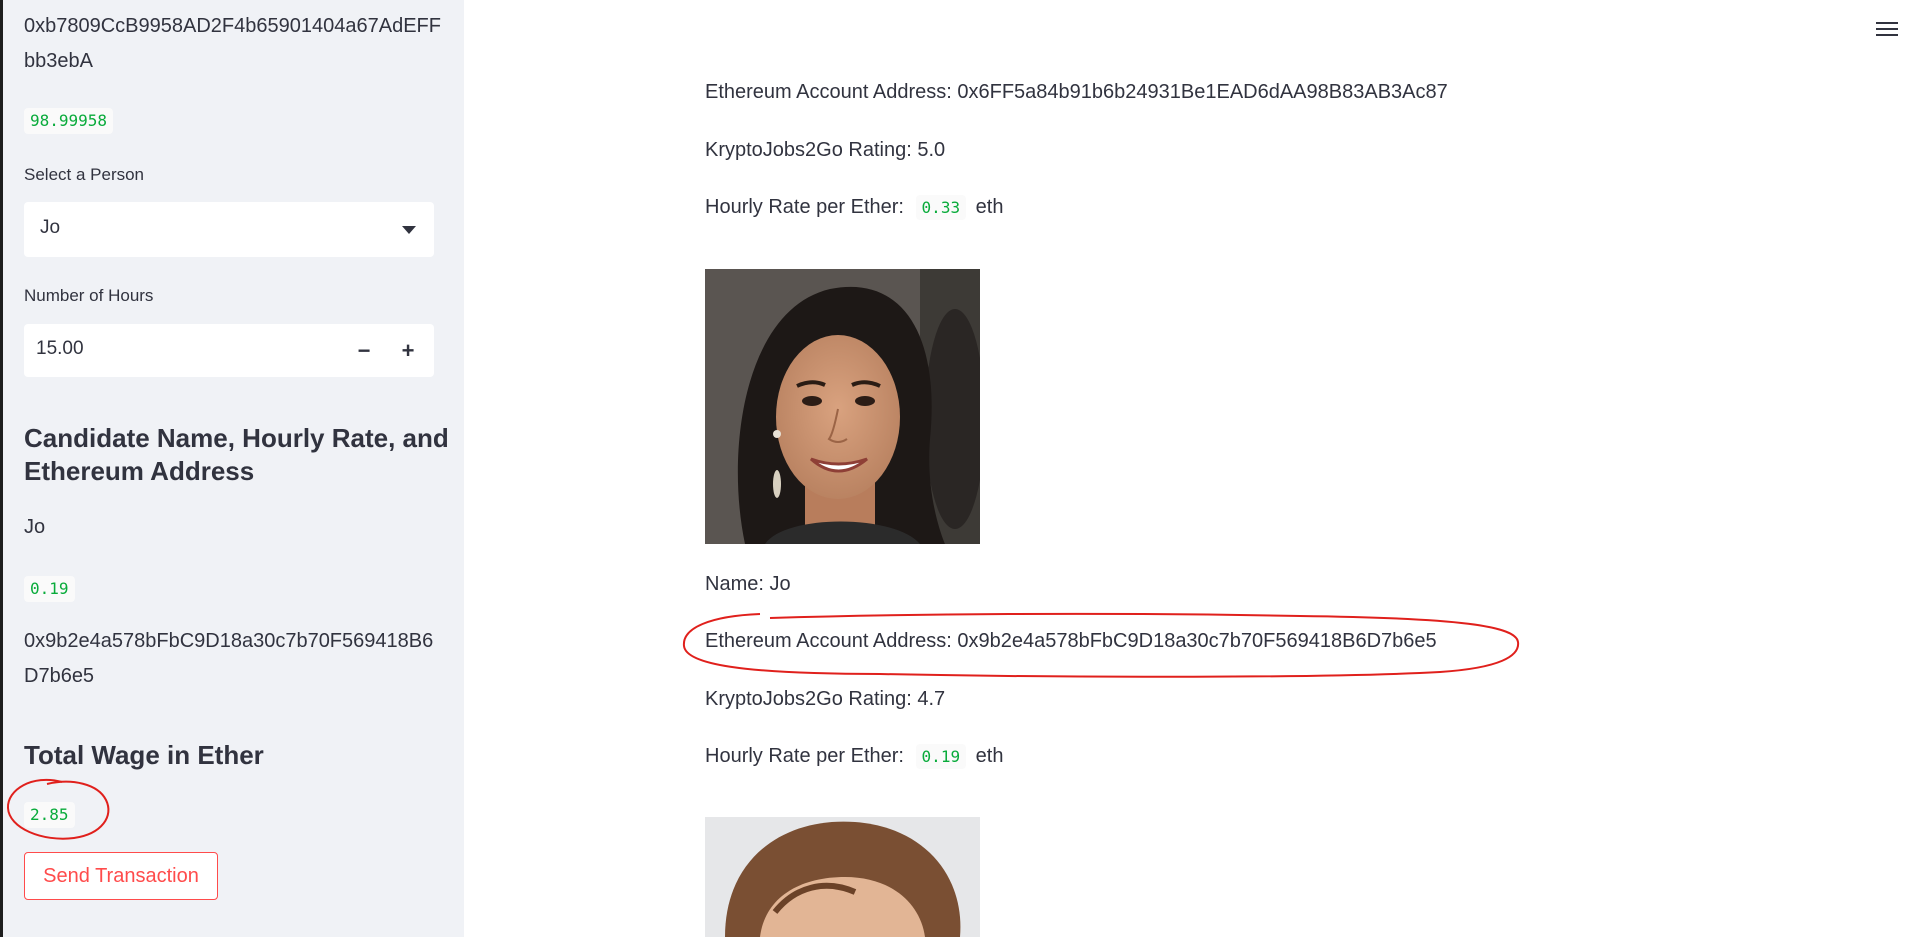  What do you see at coordinates (49, 589) in the screenshot?
I see `candidate-hourly-rate: 0.19` at bounding box center [49, 589].